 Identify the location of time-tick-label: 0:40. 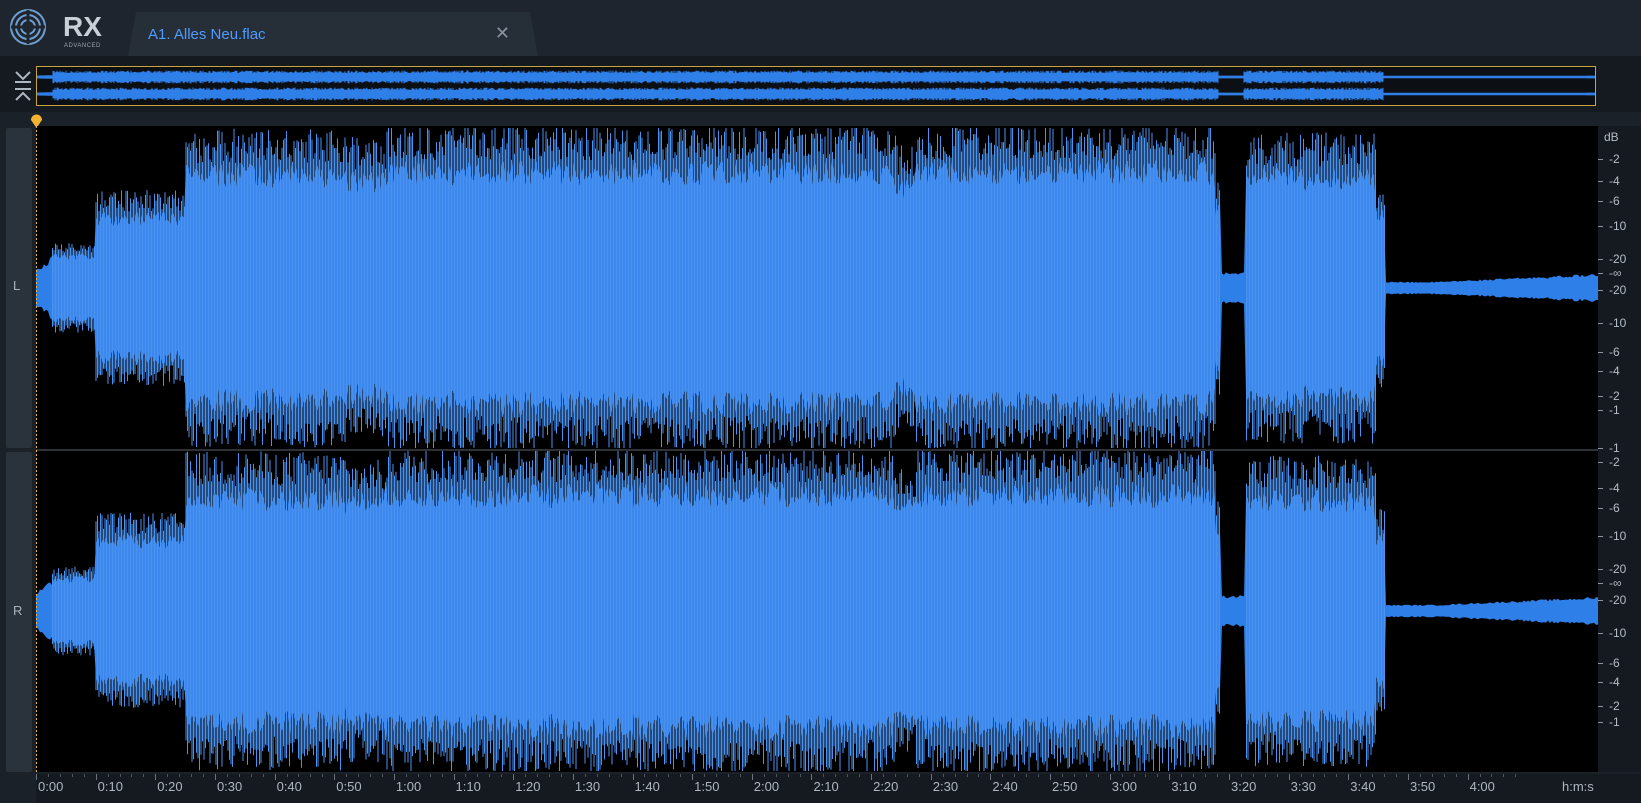
(289, 786).